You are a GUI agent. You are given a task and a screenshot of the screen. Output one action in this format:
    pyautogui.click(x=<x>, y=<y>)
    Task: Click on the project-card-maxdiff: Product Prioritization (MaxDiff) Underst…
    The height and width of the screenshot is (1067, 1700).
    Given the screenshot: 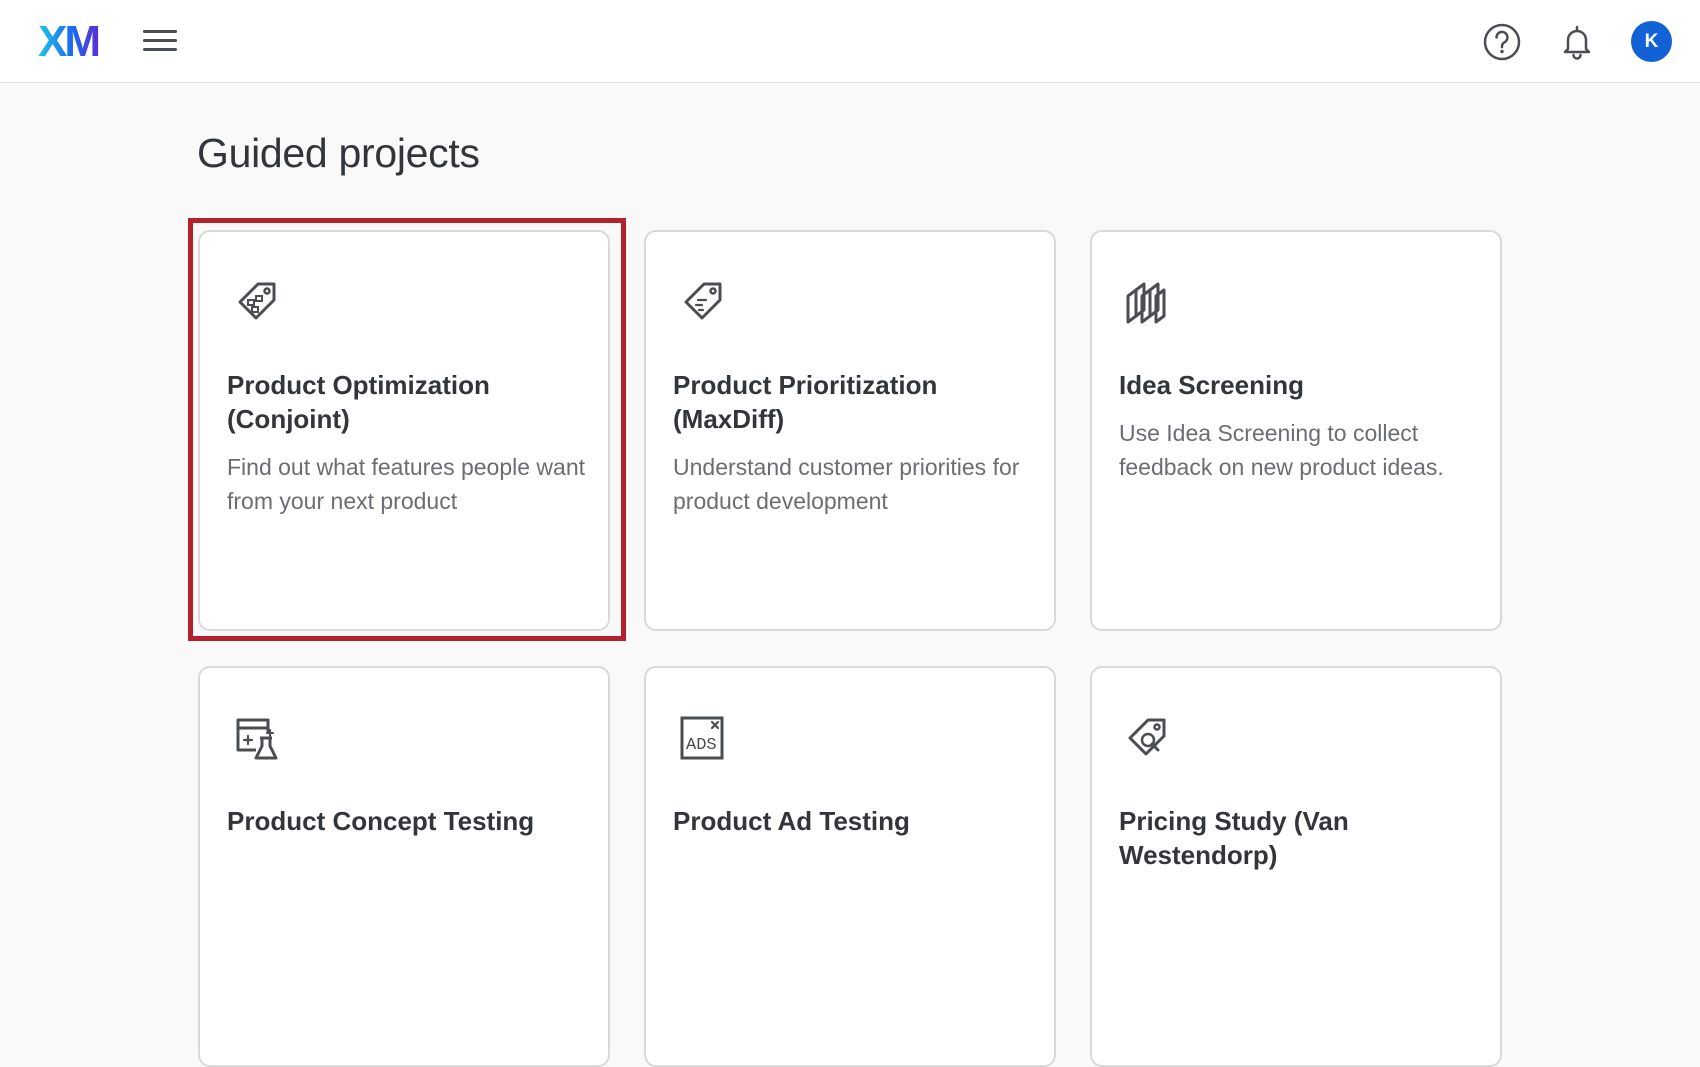 What is the action you would take?
    pyautogui.click(x=850, y=430)
    